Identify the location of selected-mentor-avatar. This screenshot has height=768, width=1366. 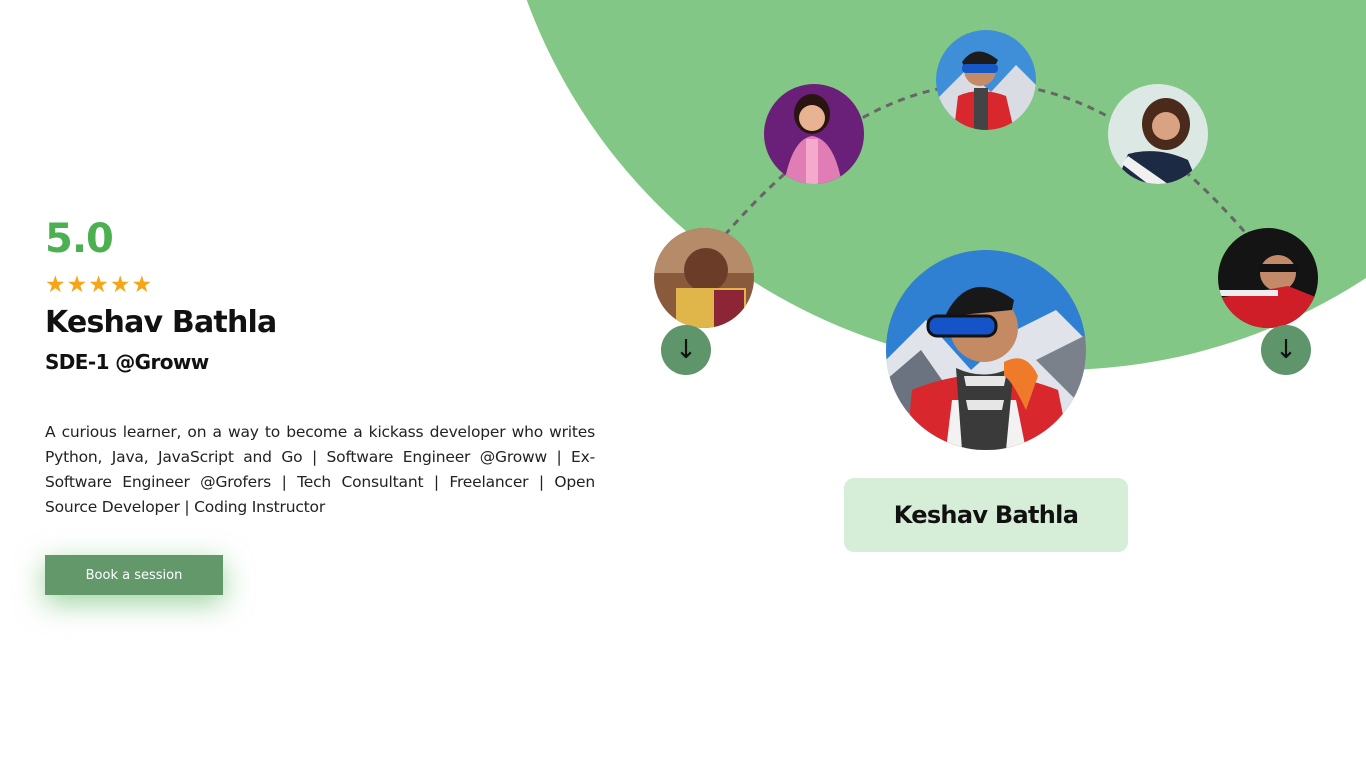
(986, 350).